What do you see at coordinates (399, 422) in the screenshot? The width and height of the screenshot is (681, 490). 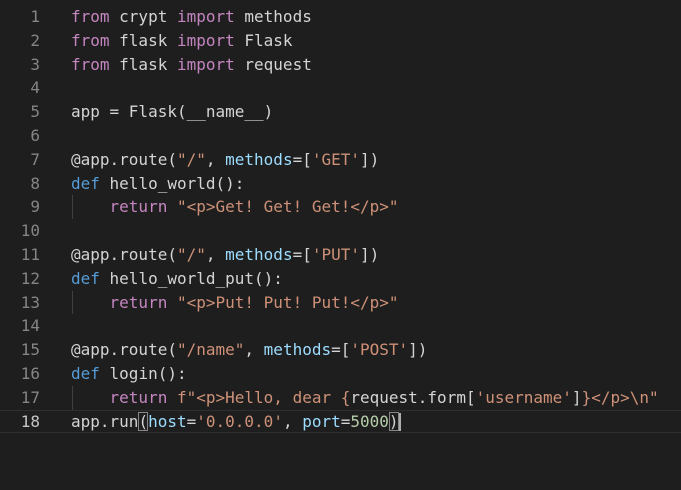 I see `text-cursor` at bounding box center [399, 422].